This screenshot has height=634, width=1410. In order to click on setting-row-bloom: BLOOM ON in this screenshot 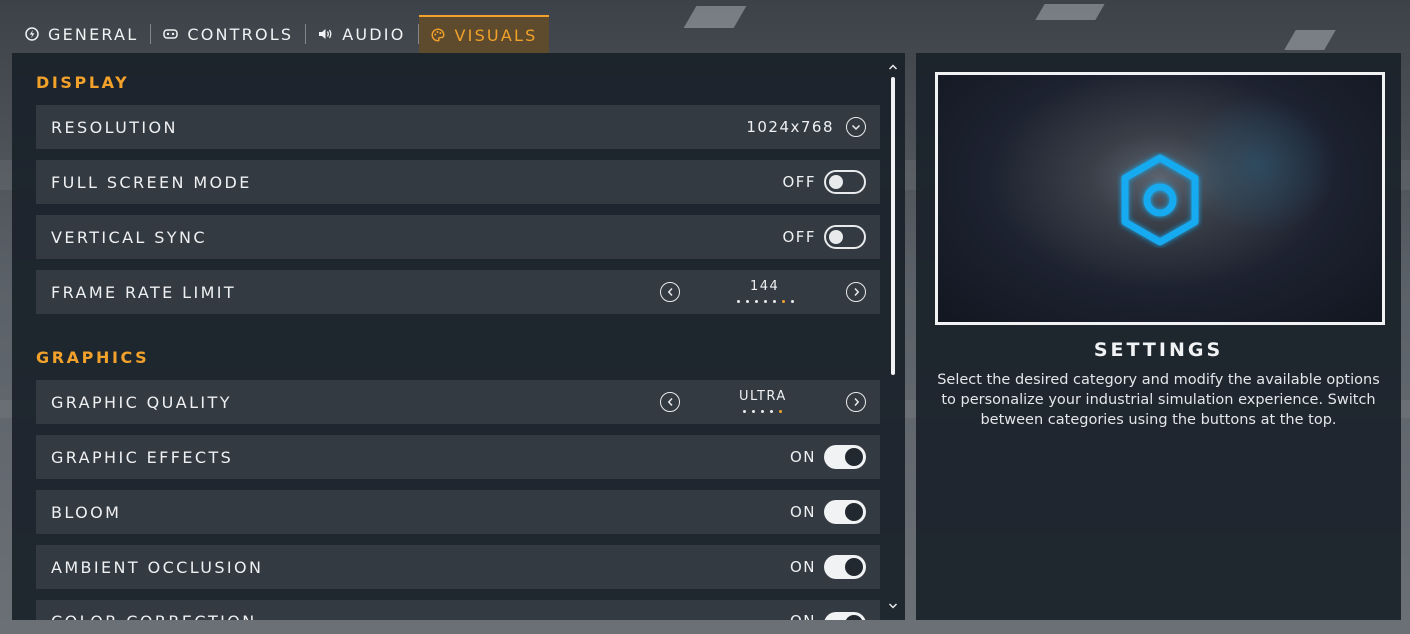, I will do `click(458, 512)`.